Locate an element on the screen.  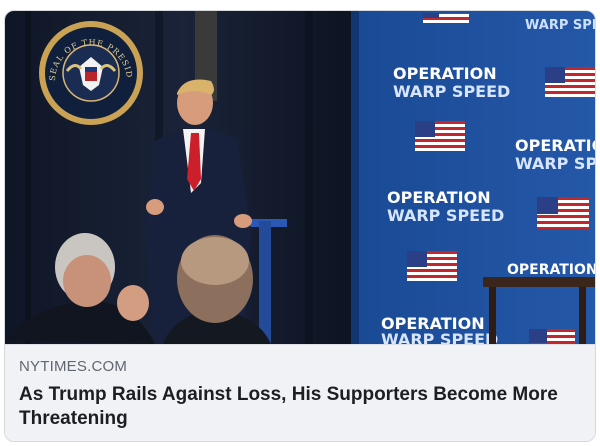
backdrop-text-2b: WARP SPEED is located at coordinates (555, 163).